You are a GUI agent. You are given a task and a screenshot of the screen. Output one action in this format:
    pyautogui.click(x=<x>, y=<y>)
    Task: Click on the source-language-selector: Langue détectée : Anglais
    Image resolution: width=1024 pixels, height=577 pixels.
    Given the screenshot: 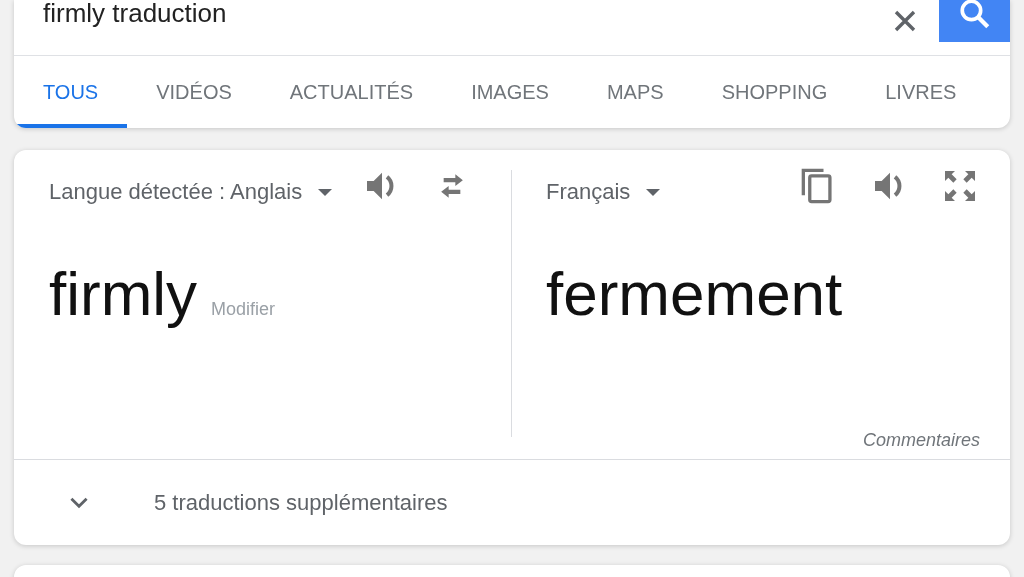 What is the action you would take?
    pyautogui.click(x=191, y=192)
    